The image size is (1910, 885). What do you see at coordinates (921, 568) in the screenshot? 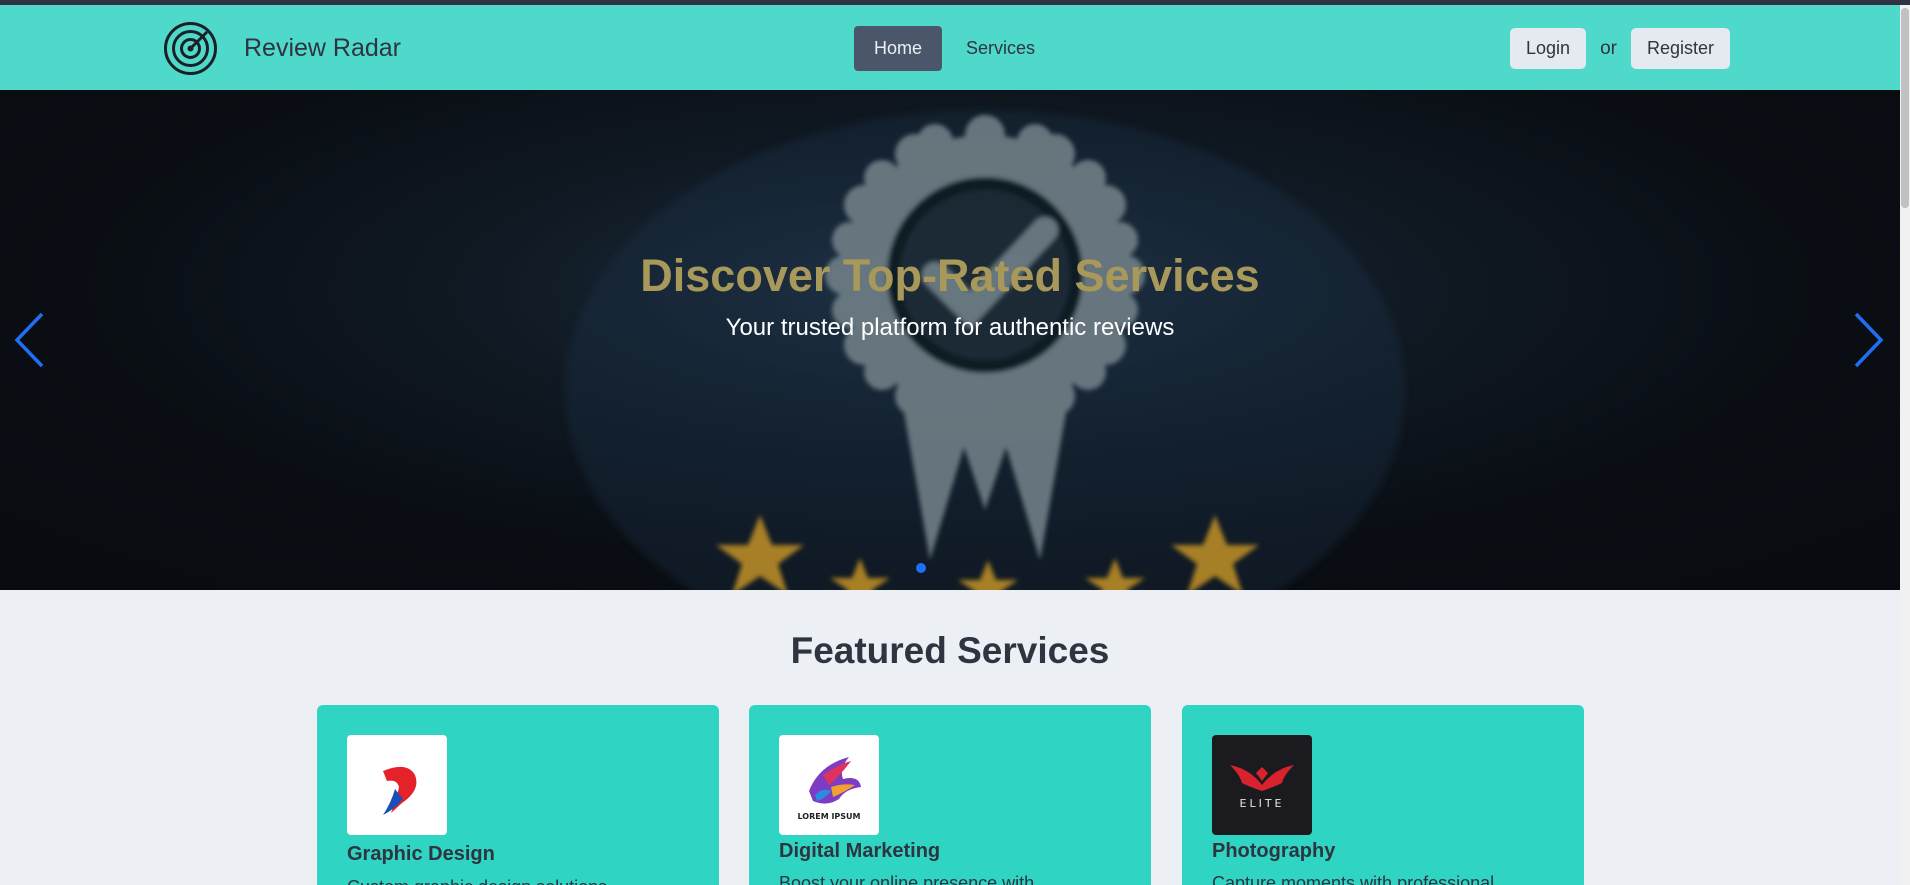
I see `carousel-indicator-dot` at bounding box center [921, 568].